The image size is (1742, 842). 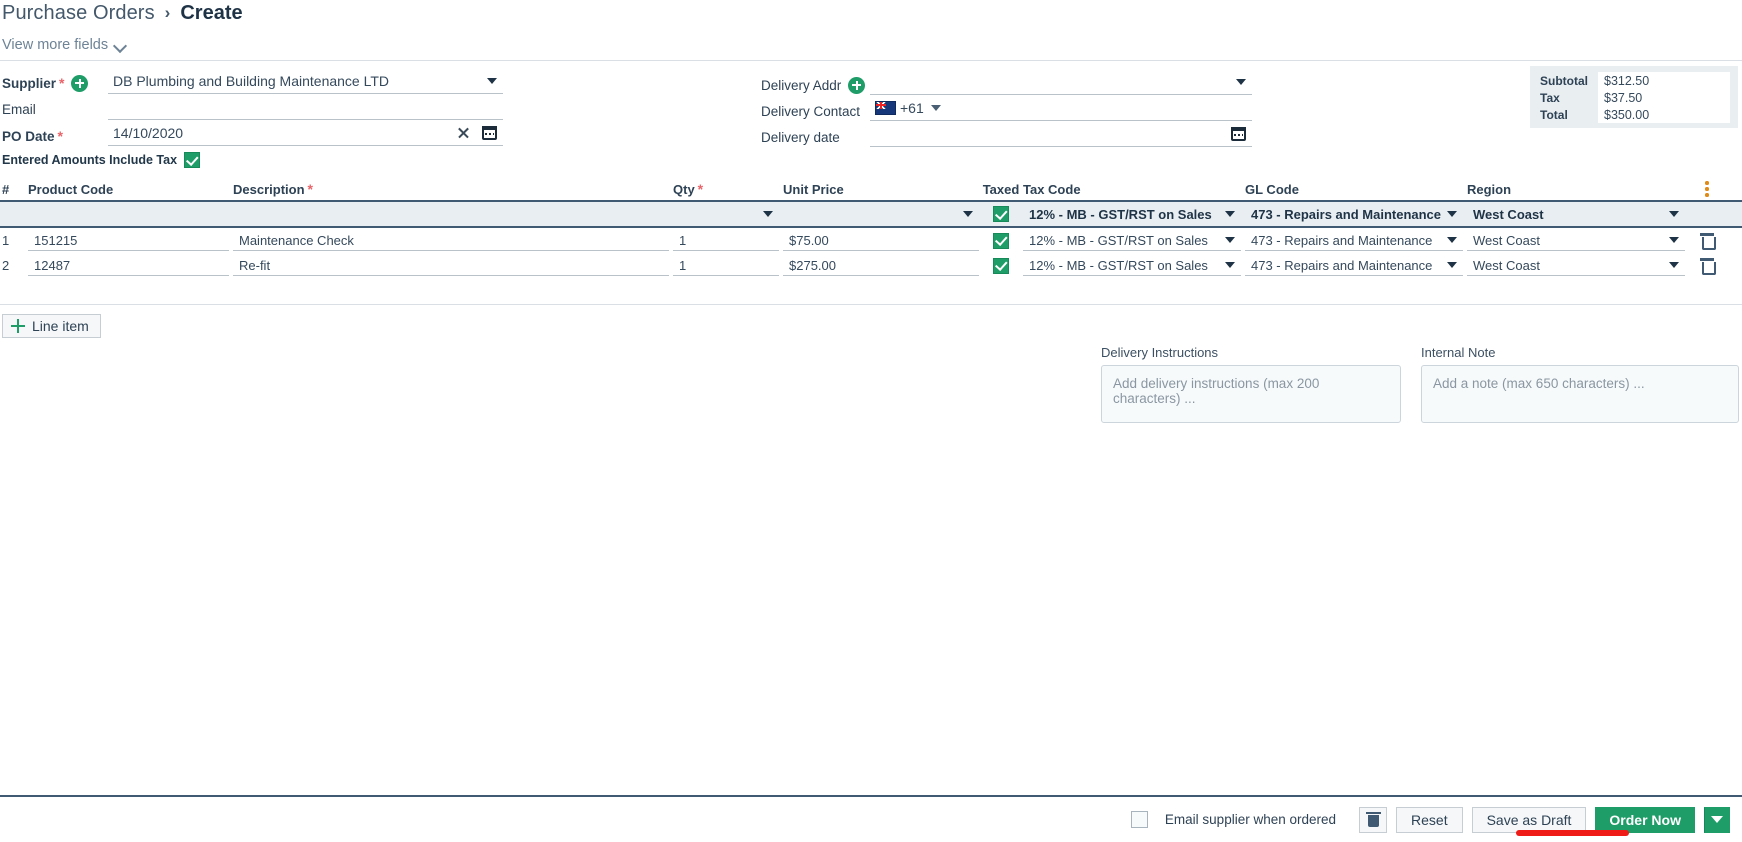 I want to click on column-header-product-code: Product Code, so click(x=130, y=189).